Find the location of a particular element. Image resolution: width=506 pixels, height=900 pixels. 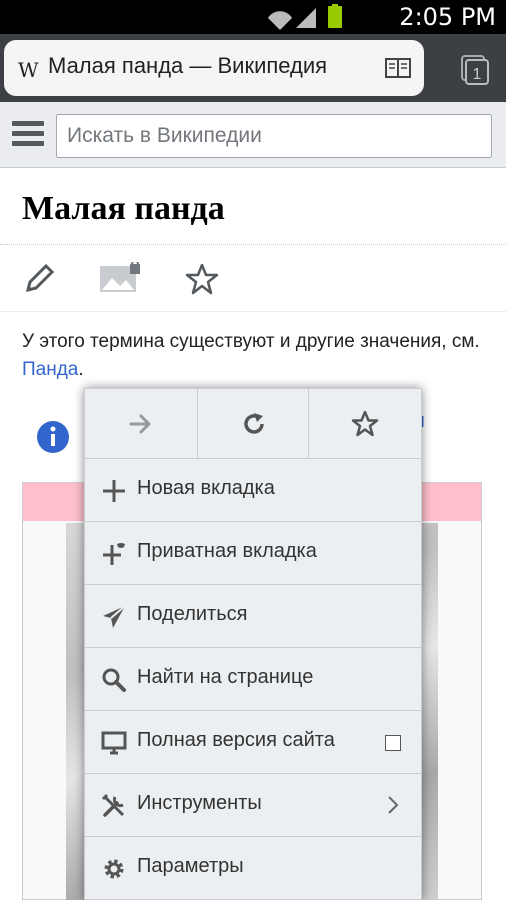

menu-item-settings: Параметры is located at coordinates (253, 868).